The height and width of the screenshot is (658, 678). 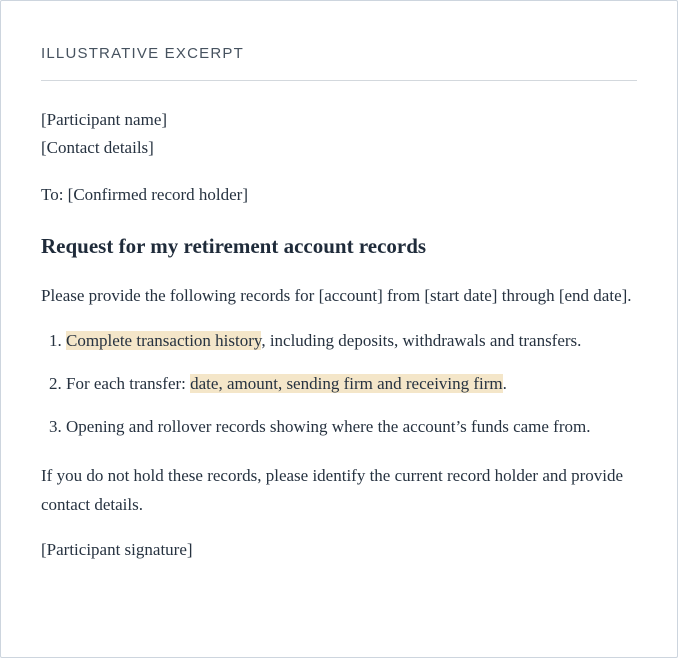 What do you see at coordinates (104, 119) in the screenshot?
I see `participant-name: [Participant name]` at bounding box center [104, 119].